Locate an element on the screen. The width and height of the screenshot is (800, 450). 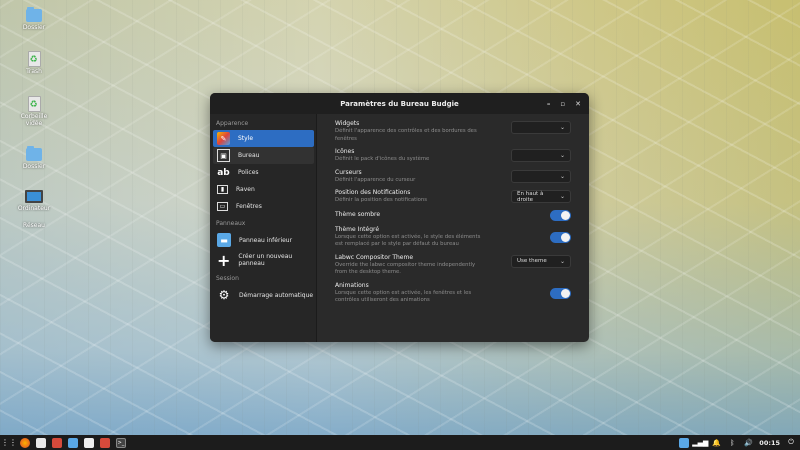
builtin-theme-toggle is located at coordinates (560, 237).